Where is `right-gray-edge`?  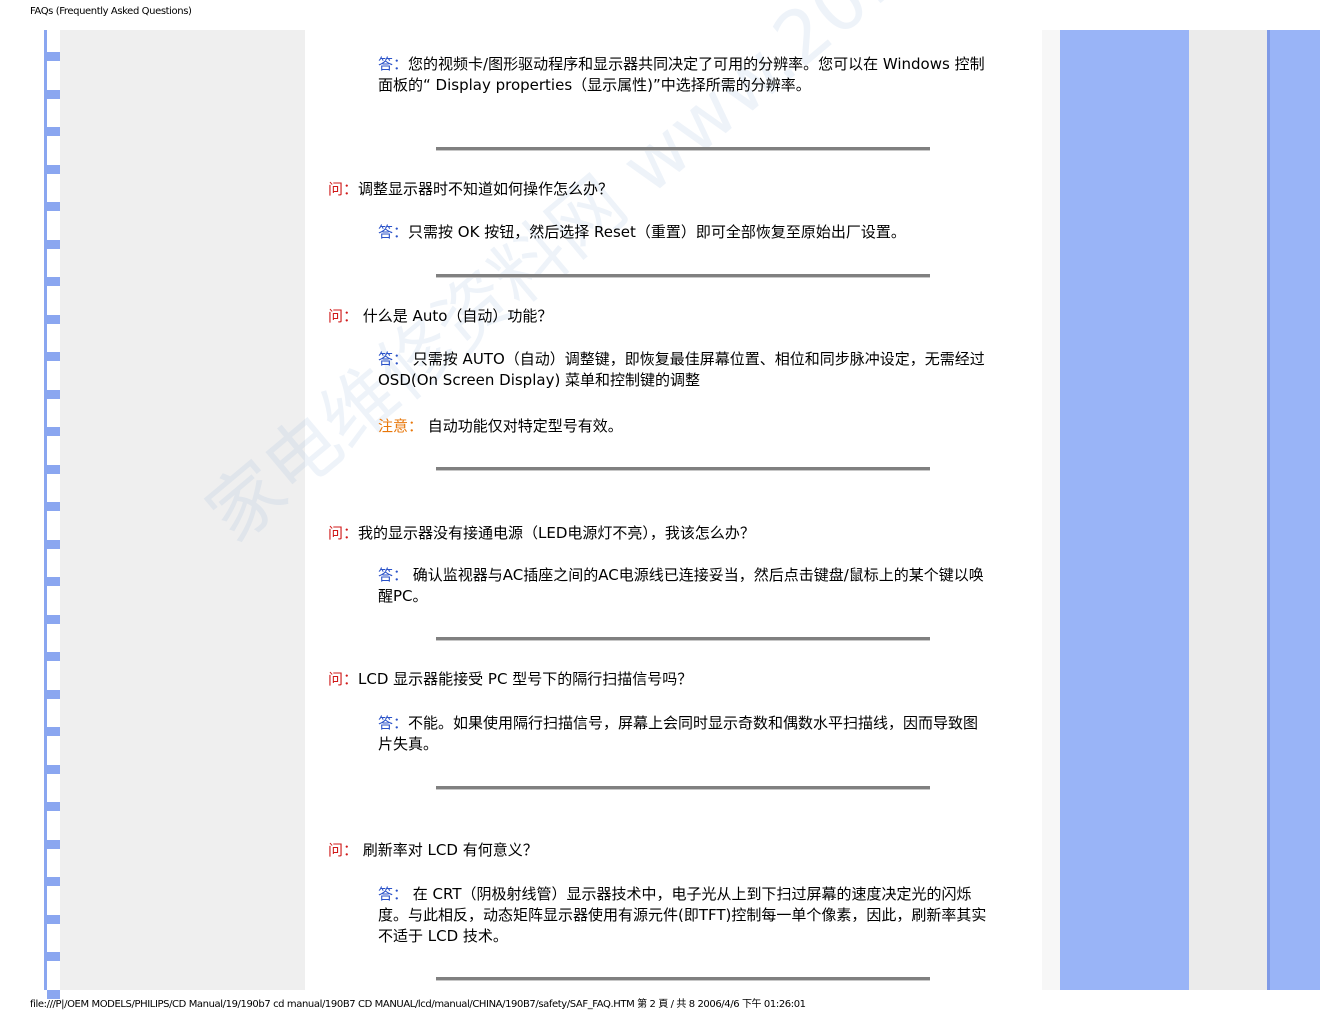
right-gray-edge is located at coordinates (1051, 510).